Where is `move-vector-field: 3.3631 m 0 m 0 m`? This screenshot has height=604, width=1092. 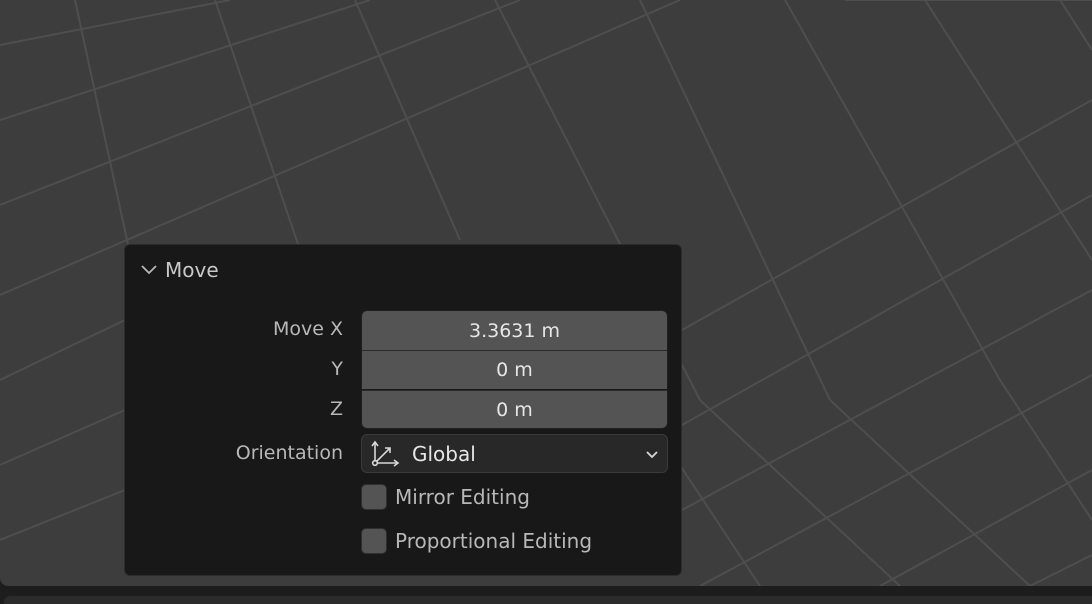
move-vector-field: 3.3631 m 0 m 0 m is located at coordinates (514, 369).